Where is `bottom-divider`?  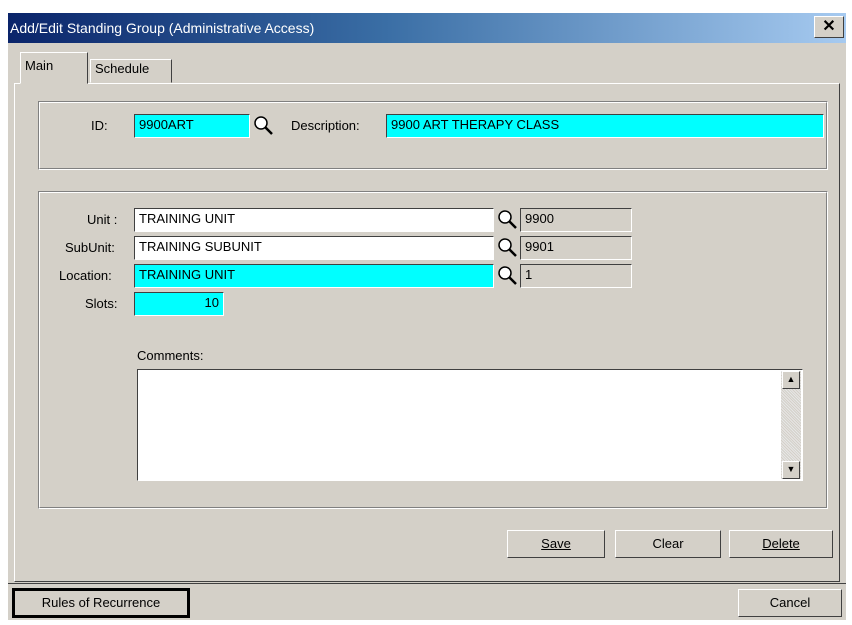
bottom-divider is located at coordinates (427, 583).